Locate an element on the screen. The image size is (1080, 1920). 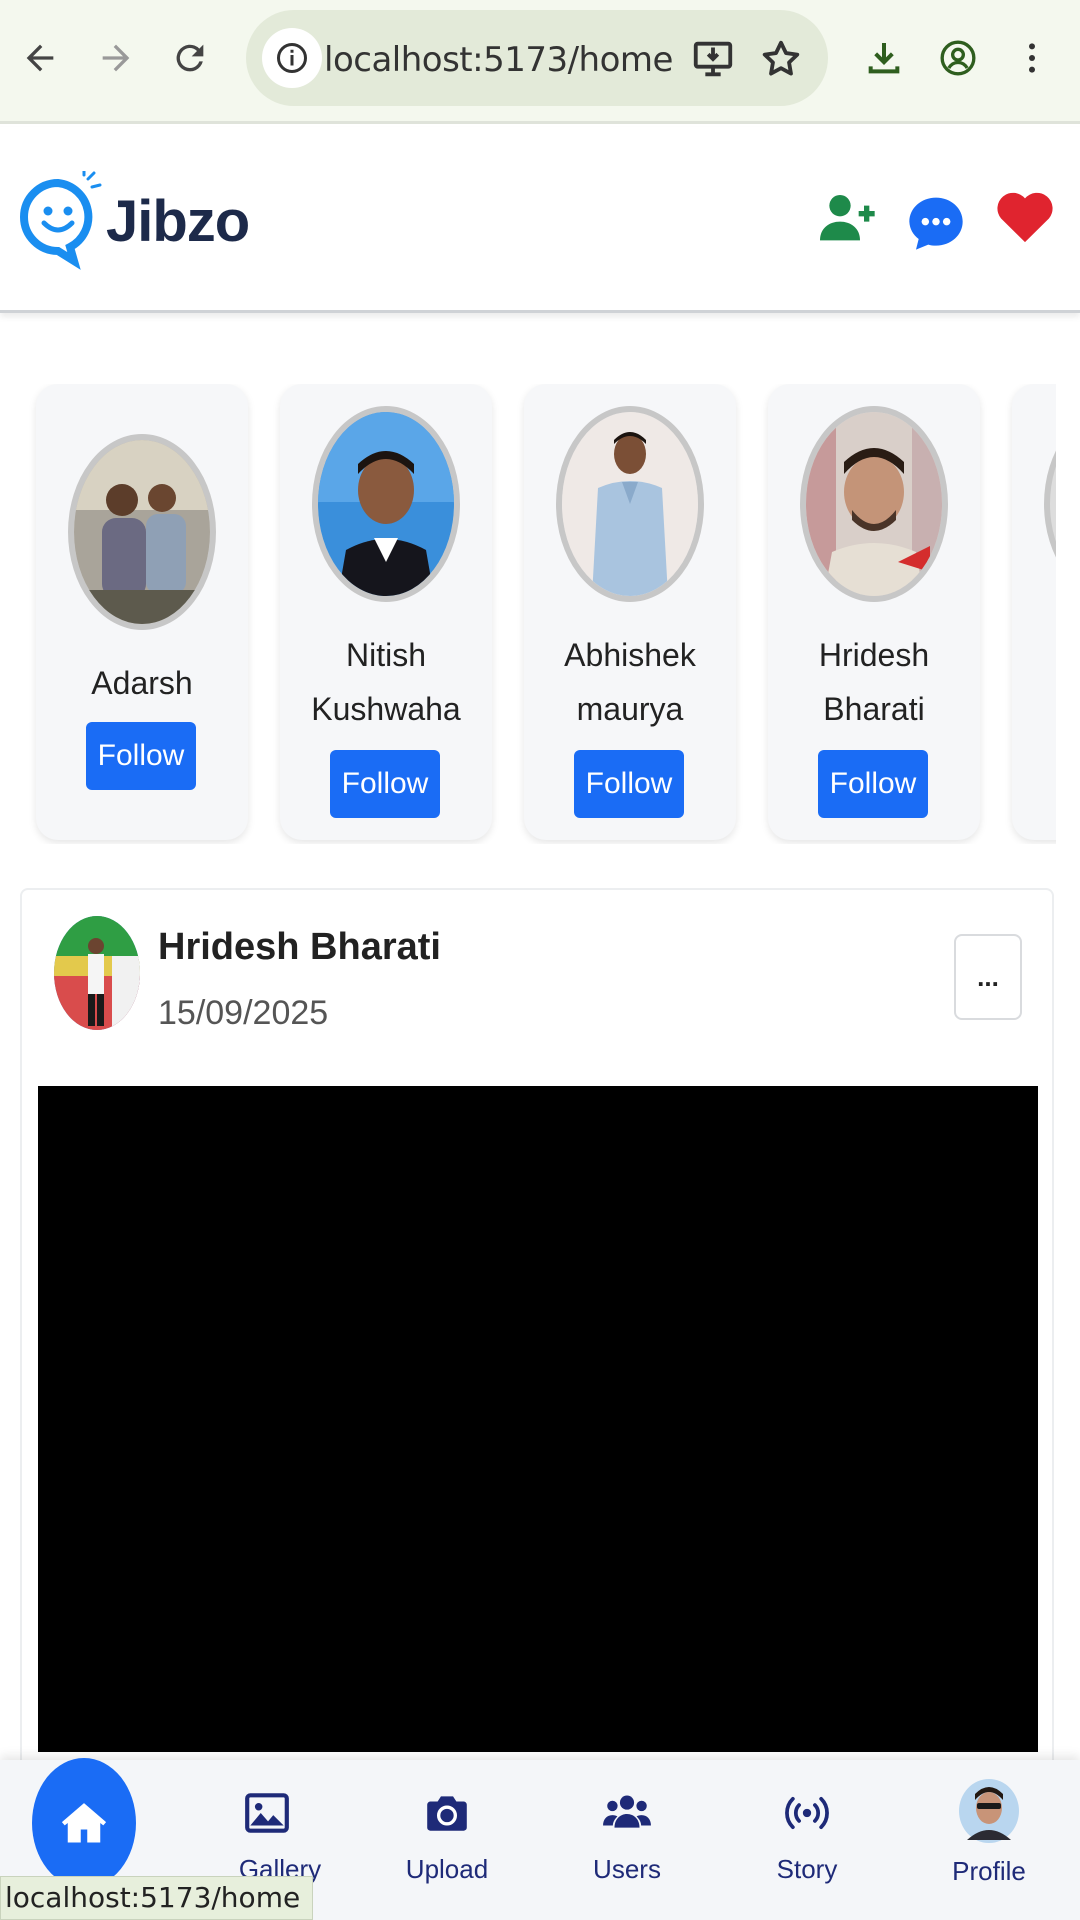
brand-logo: Jibzo is located at coordinates (134, 221).